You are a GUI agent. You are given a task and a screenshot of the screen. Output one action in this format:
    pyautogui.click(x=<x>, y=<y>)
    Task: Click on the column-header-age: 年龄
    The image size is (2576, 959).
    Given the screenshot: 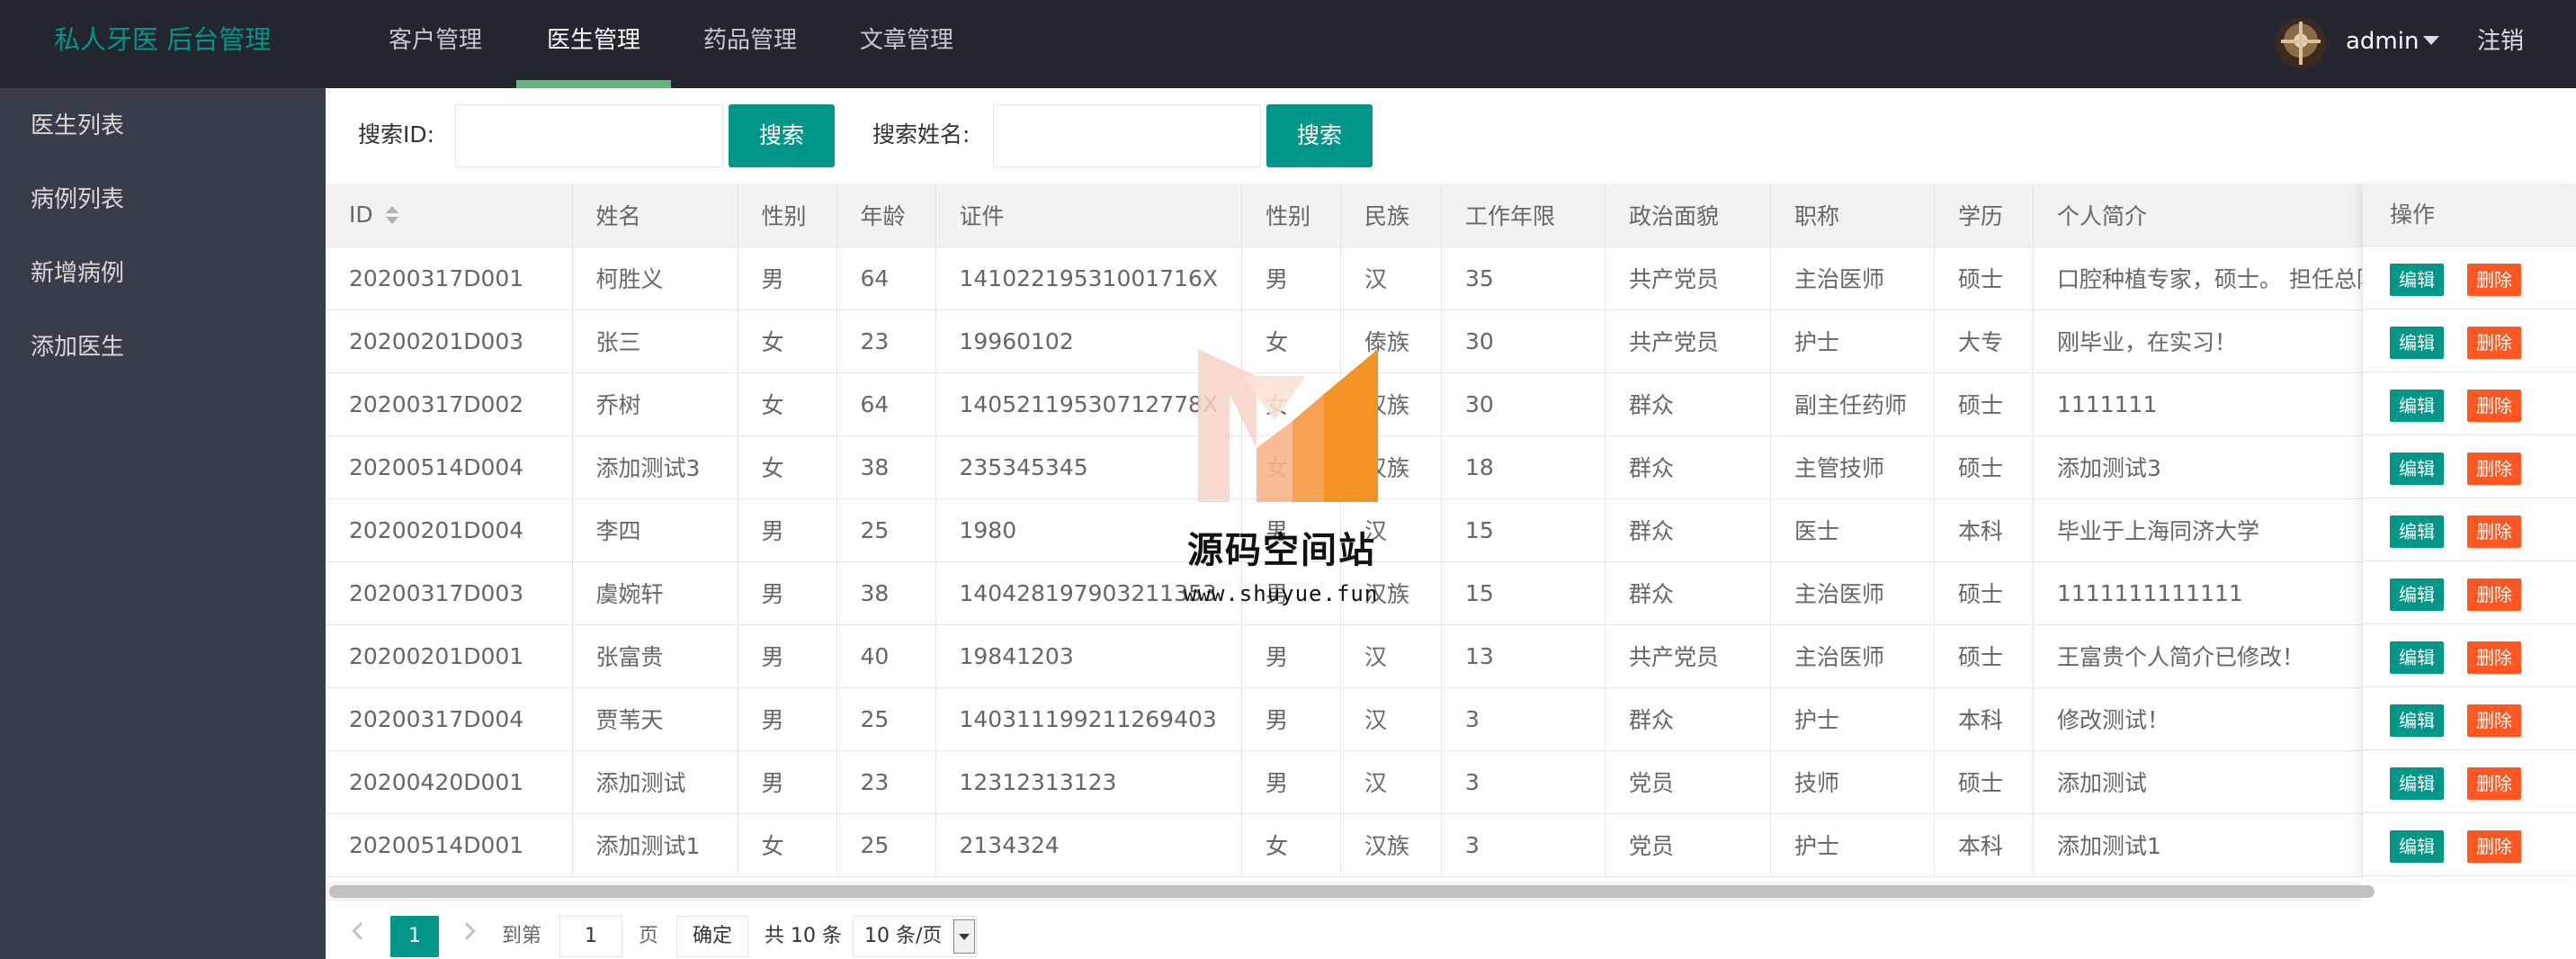 What is the action you would take?
    pyautogui.click(x=886, y=215)
    